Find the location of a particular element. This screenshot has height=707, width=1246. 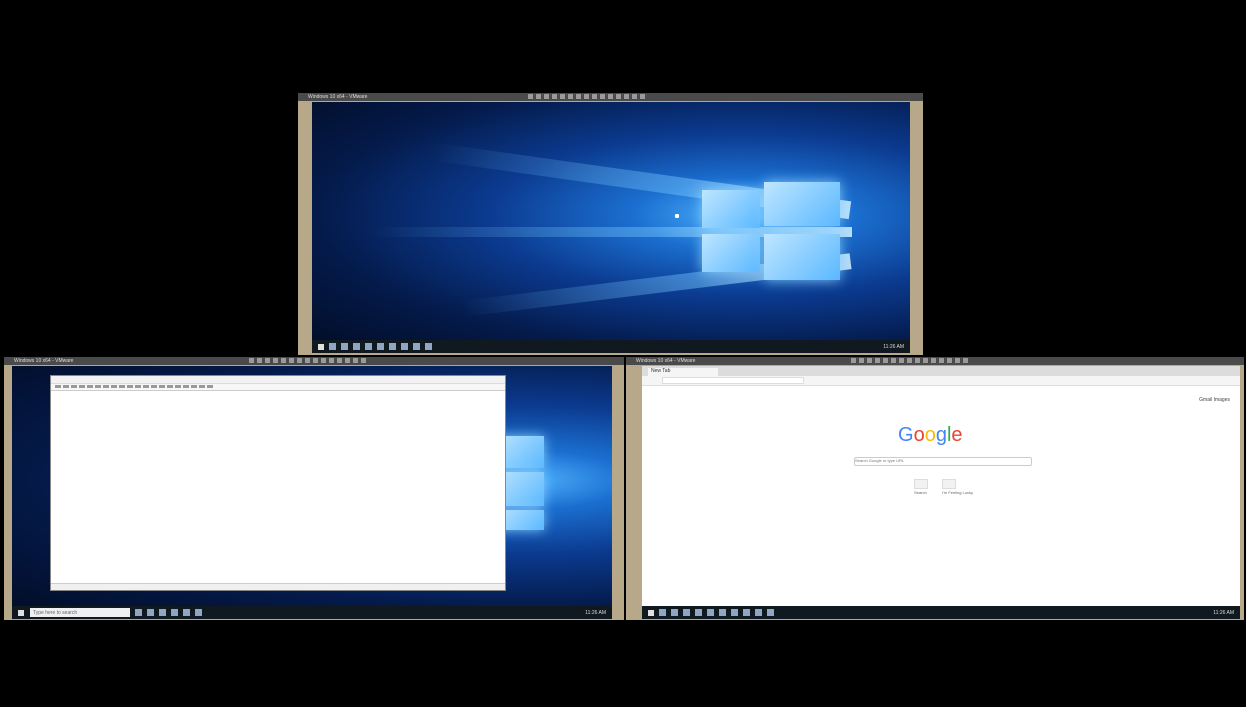

notepad-toolbar is located at coordinates (278, 387).